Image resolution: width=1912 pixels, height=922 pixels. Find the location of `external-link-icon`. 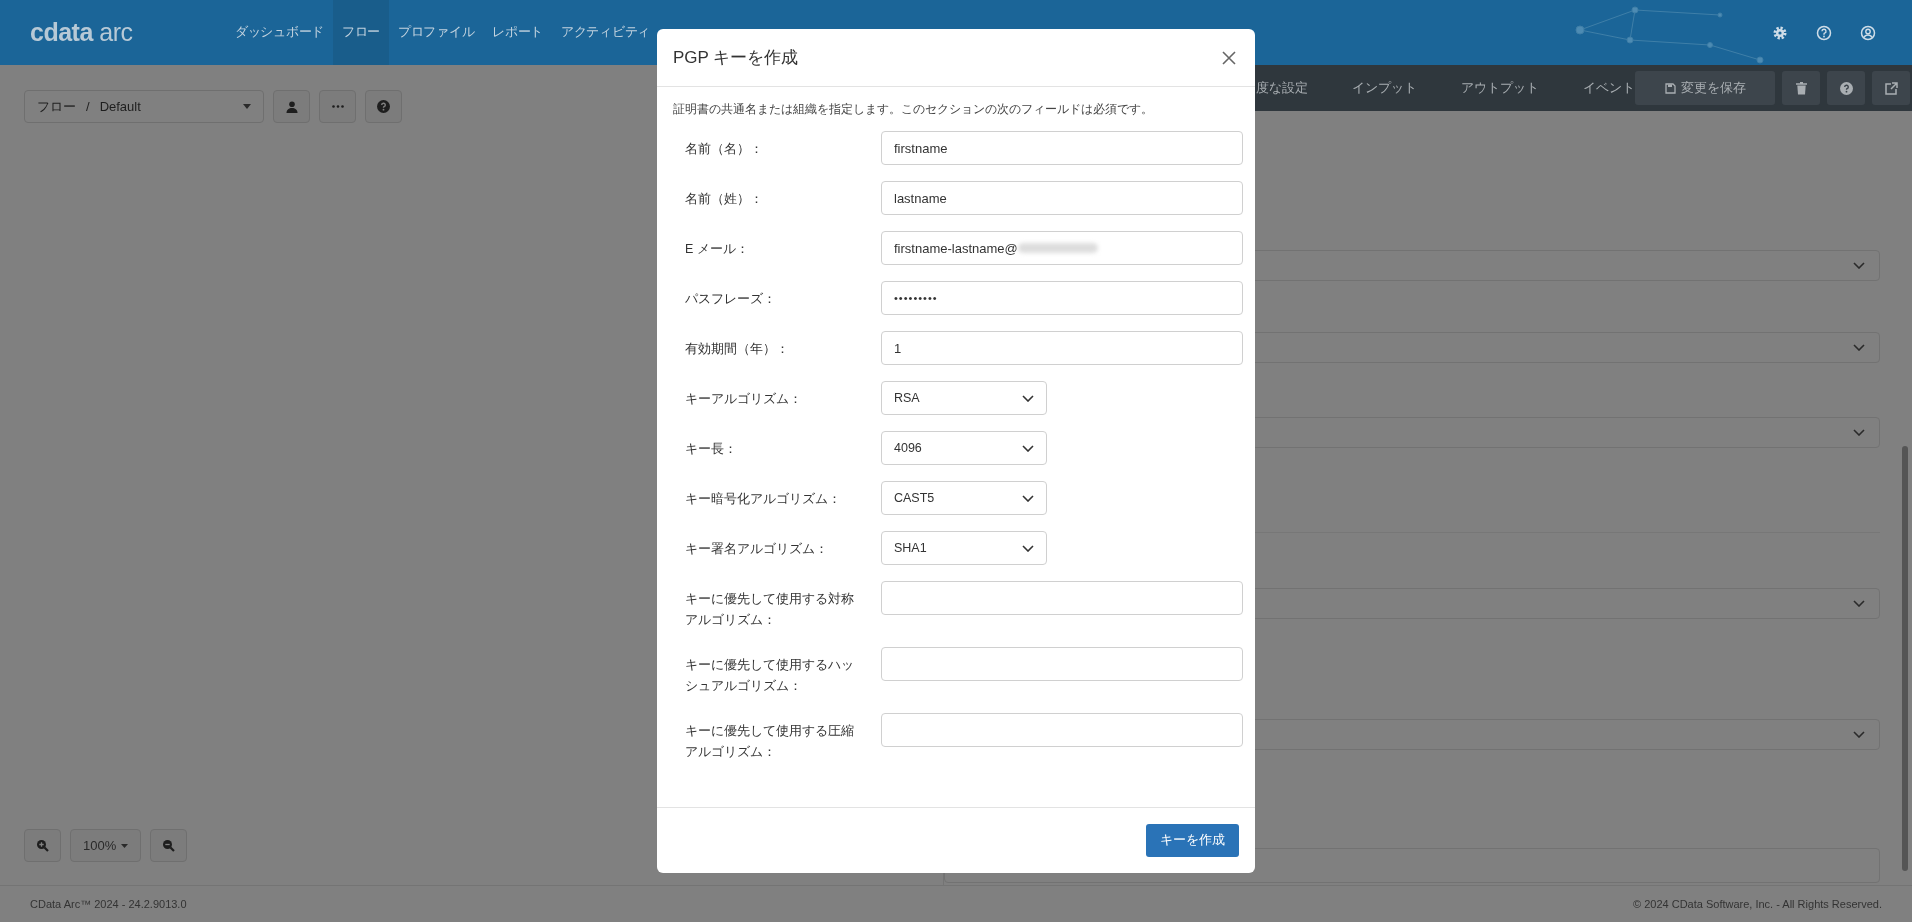

external-link-icon is located at coordinates (1891, 88).